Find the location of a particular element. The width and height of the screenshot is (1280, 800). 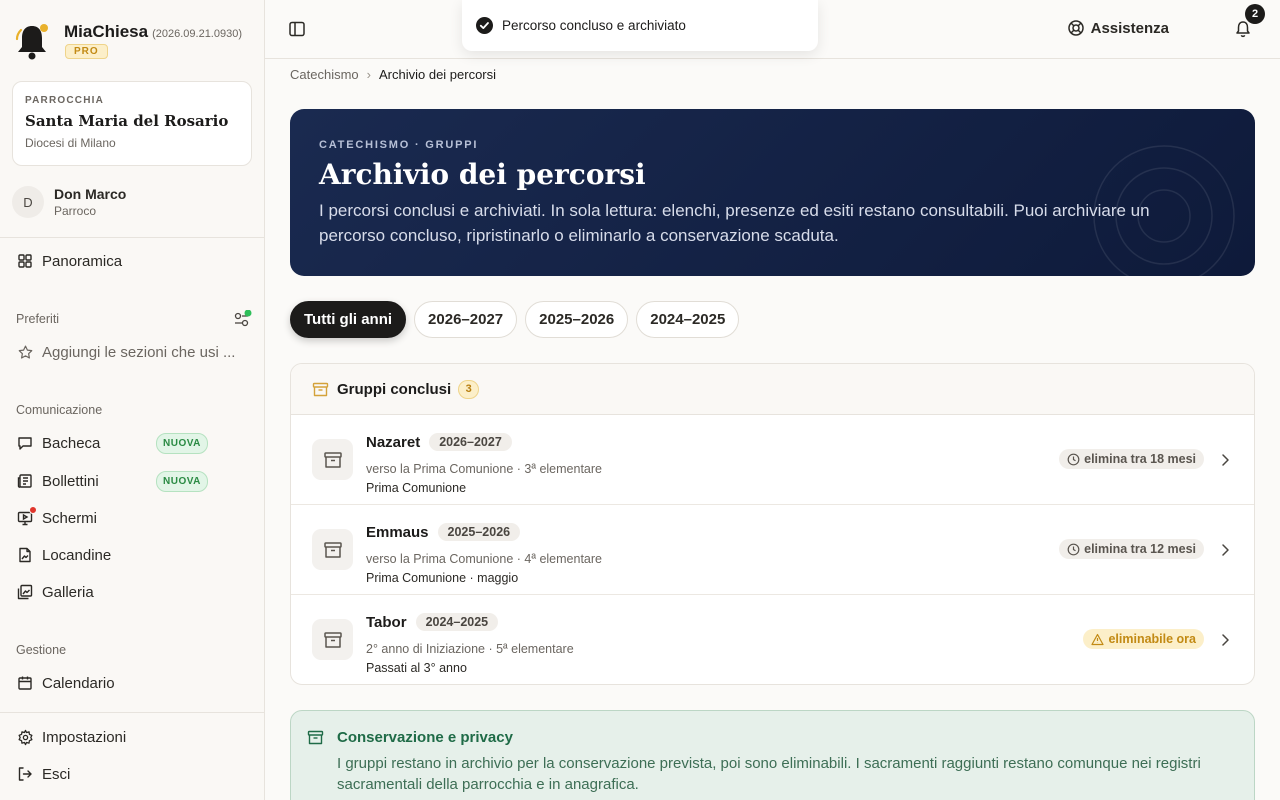

toast-notification: Percorso concluso e archiviato is located at coordinates (640, 25).